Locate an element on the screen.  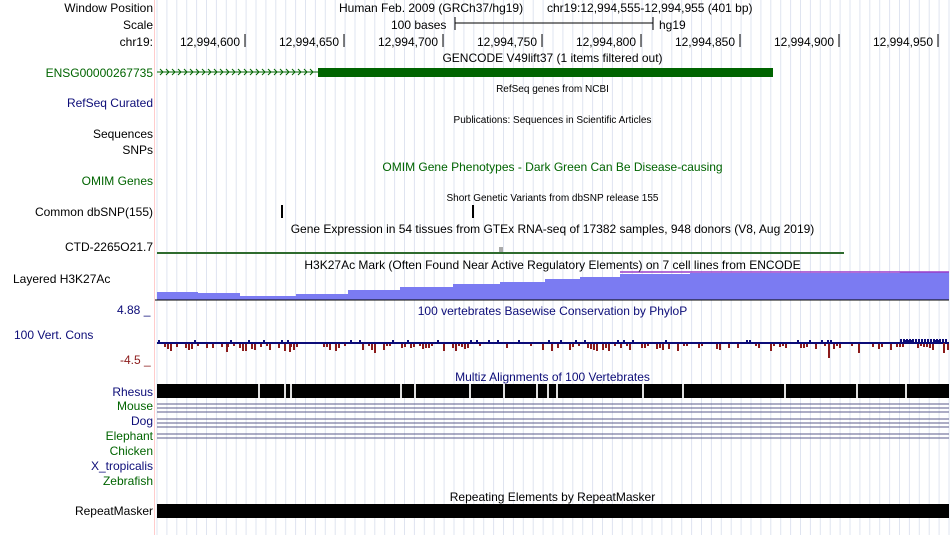
gencode-label: ENSG00000267735 is located at coordinates (99, 73).